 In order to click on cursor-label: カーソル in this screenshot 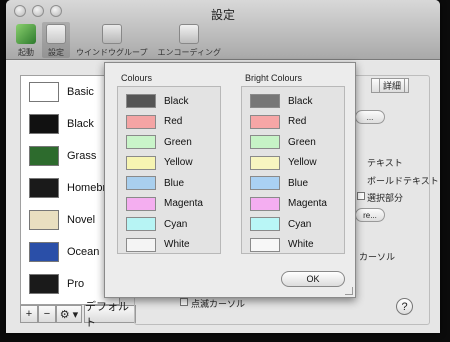, I will do `click(377, 257)`.